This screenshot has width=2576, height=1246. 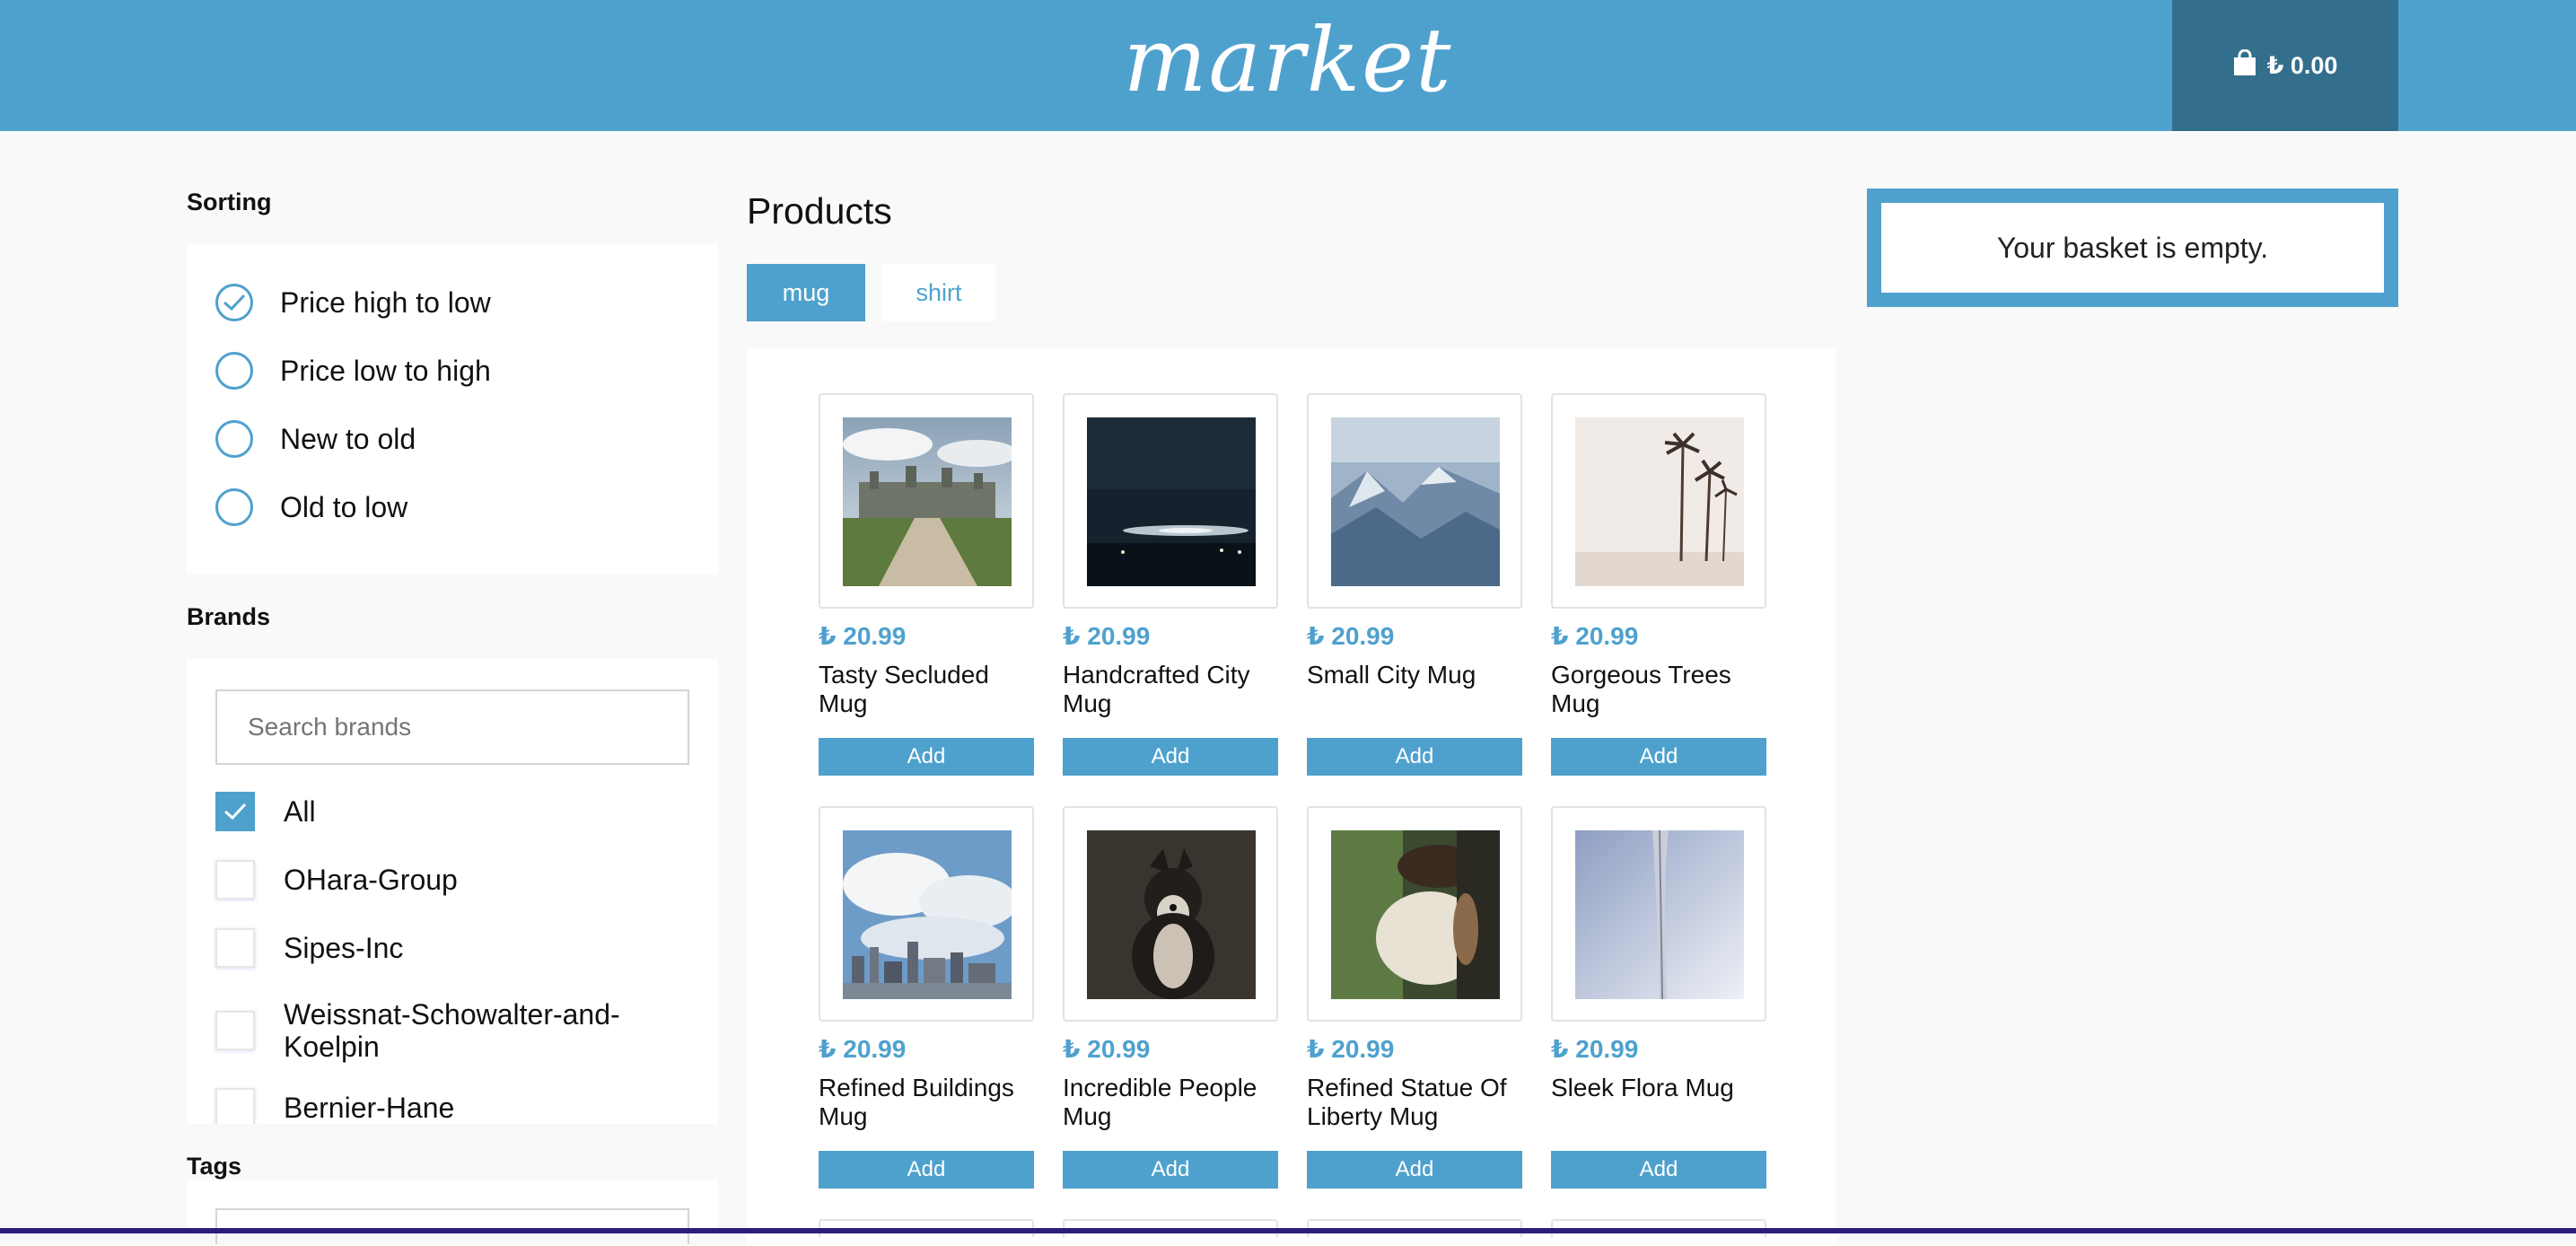 What do you see at coordinates (1170, 1102) in the screenshot?
I see `product-name: Incredible People Mug` at bounding box center [1170, 1102].